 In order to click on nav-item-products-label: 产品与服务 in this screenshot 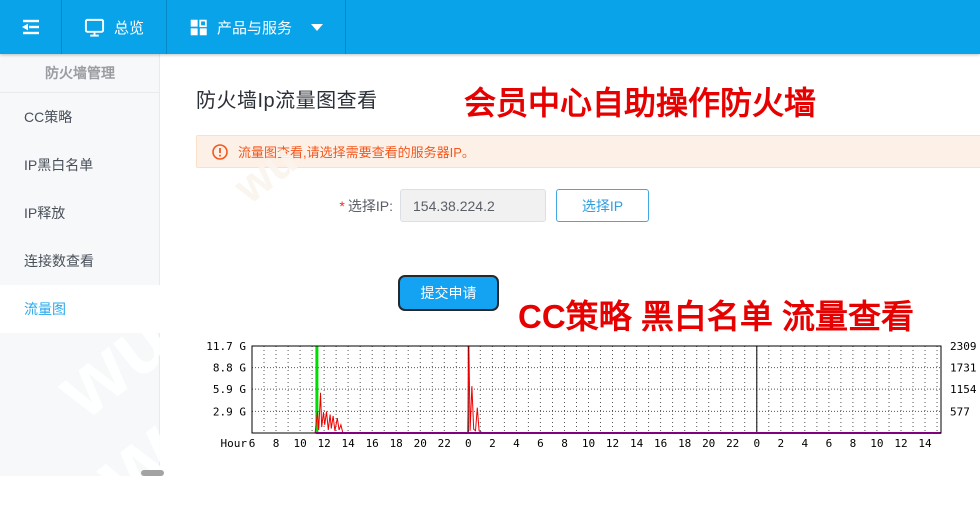, I will do `click(255, 28)`.